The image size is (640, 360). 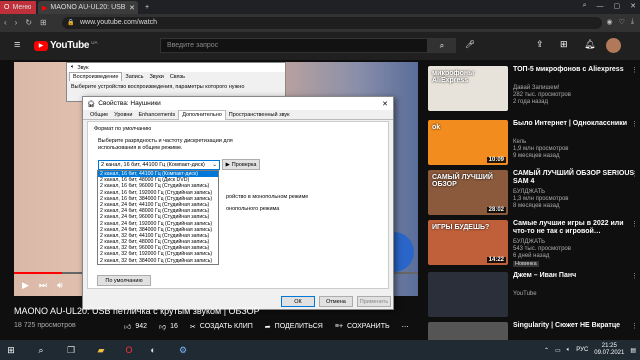 I want to click on rec-title: Джем – Иван Панч, so click(x=575, y=276).